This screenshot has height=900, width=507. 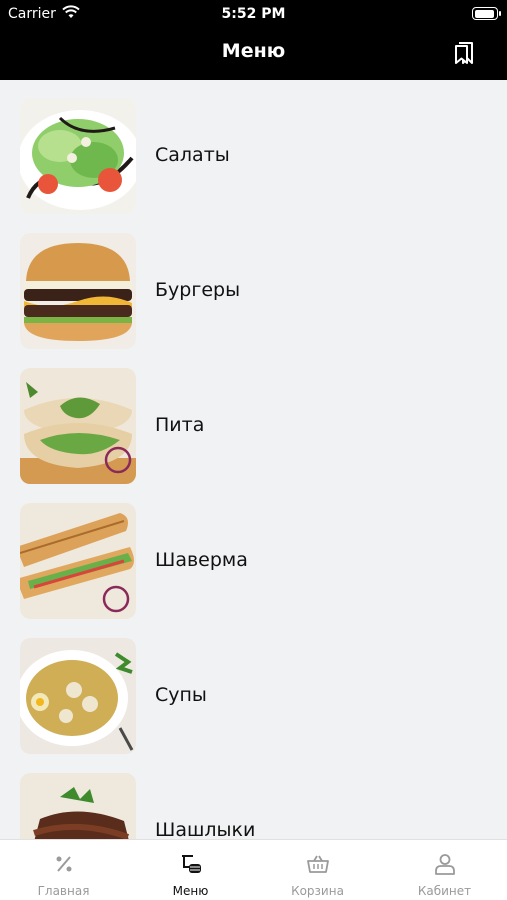 What do you see at coordinates (78, 291) in the screenshot?
I see `burger-image` at bounding box center [78, 291].